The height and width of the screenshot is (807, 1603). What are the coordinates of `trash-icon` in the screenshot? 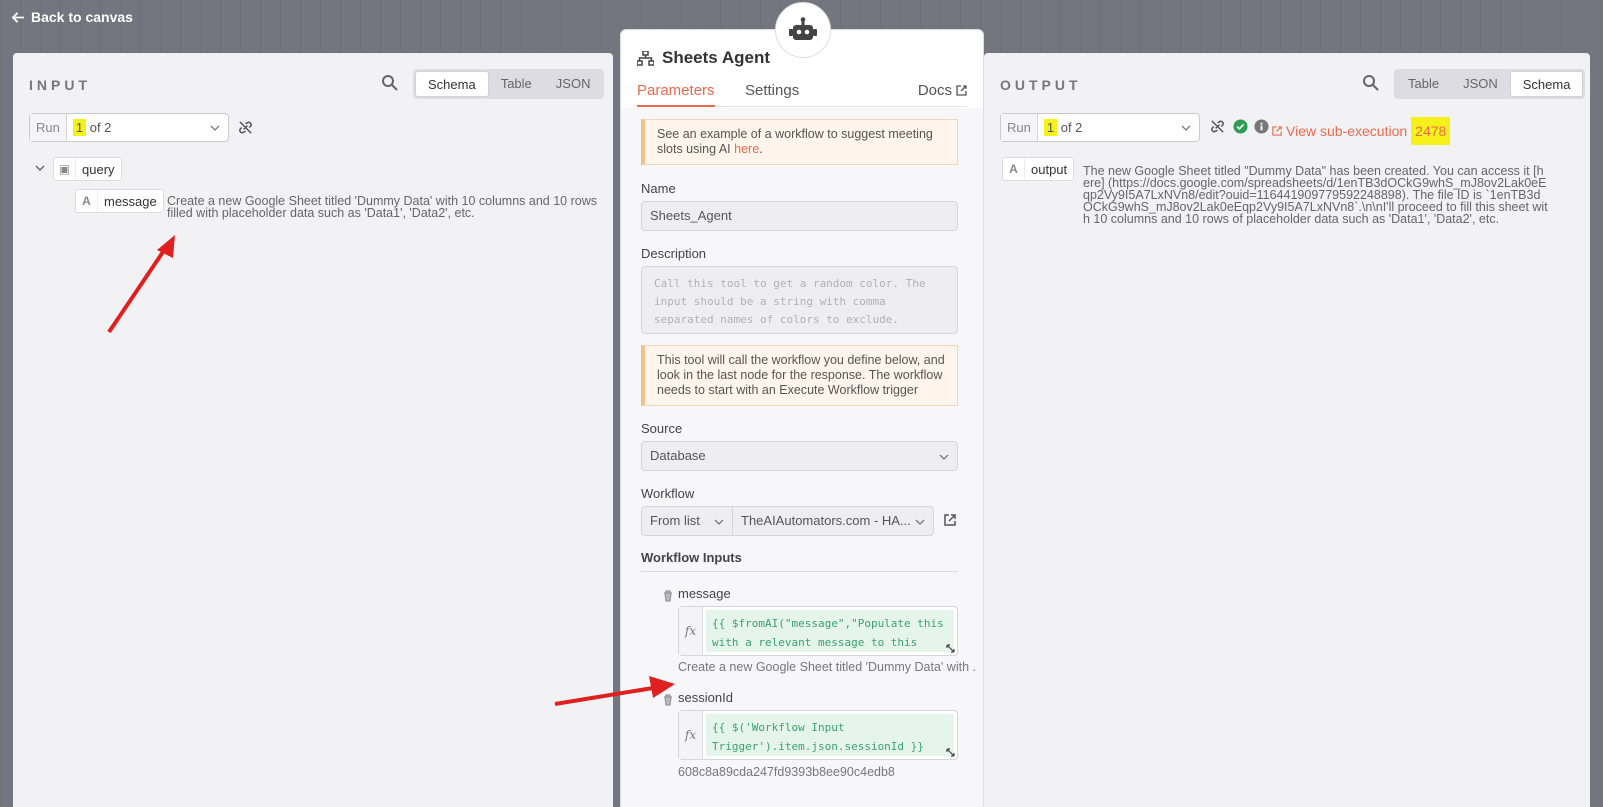 It's located at (668, 596).